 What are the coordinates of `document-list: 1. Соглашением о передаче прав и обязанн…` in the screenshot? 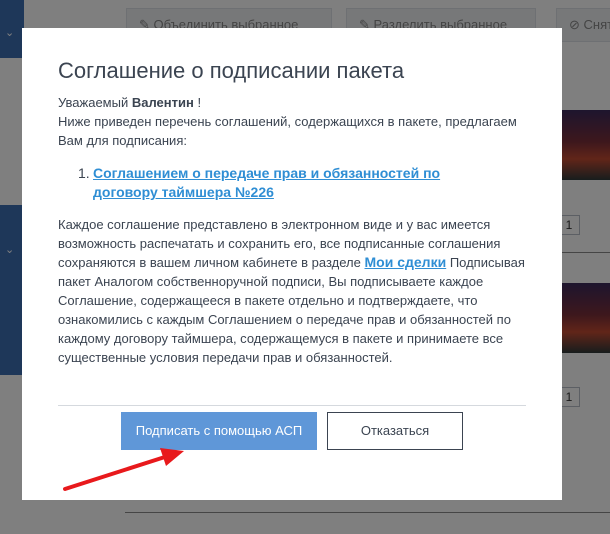 It's located at (288, 183).